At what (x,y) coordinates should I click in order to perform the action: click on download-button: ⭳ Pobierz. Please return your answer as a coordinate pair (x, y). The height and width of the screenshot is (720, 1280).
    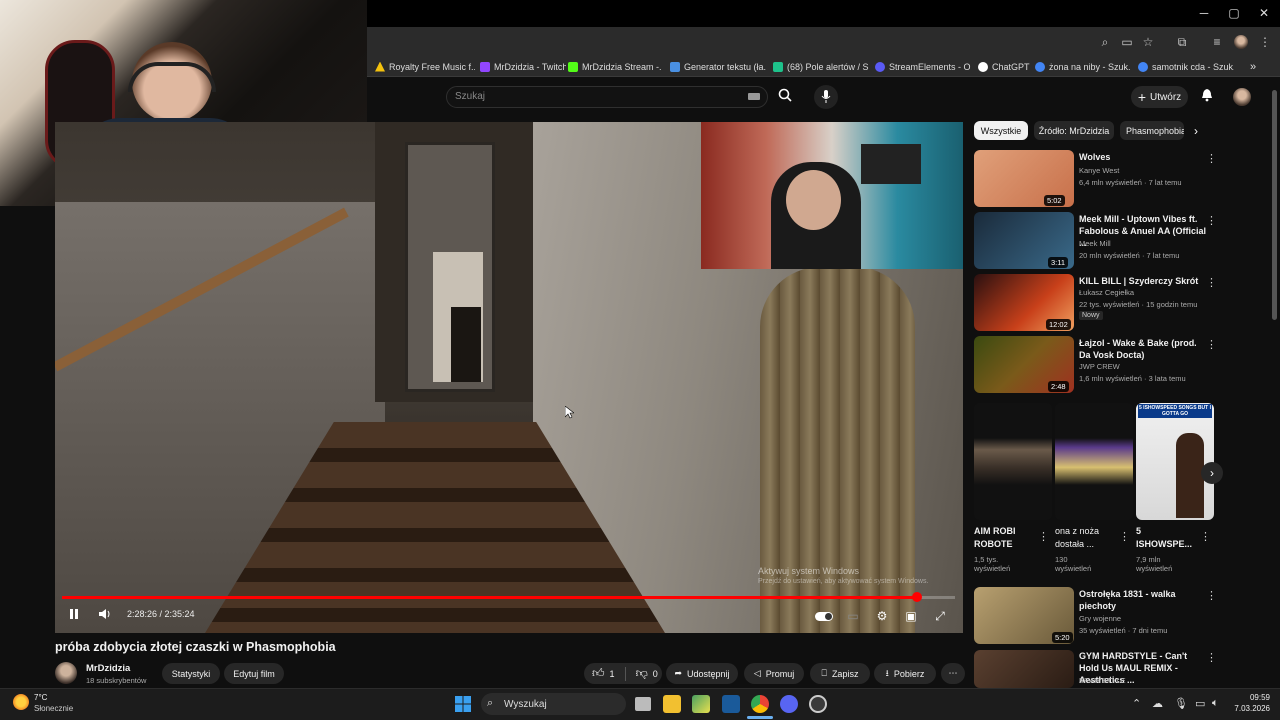
    Looking at the image, I should click on (905, 673).